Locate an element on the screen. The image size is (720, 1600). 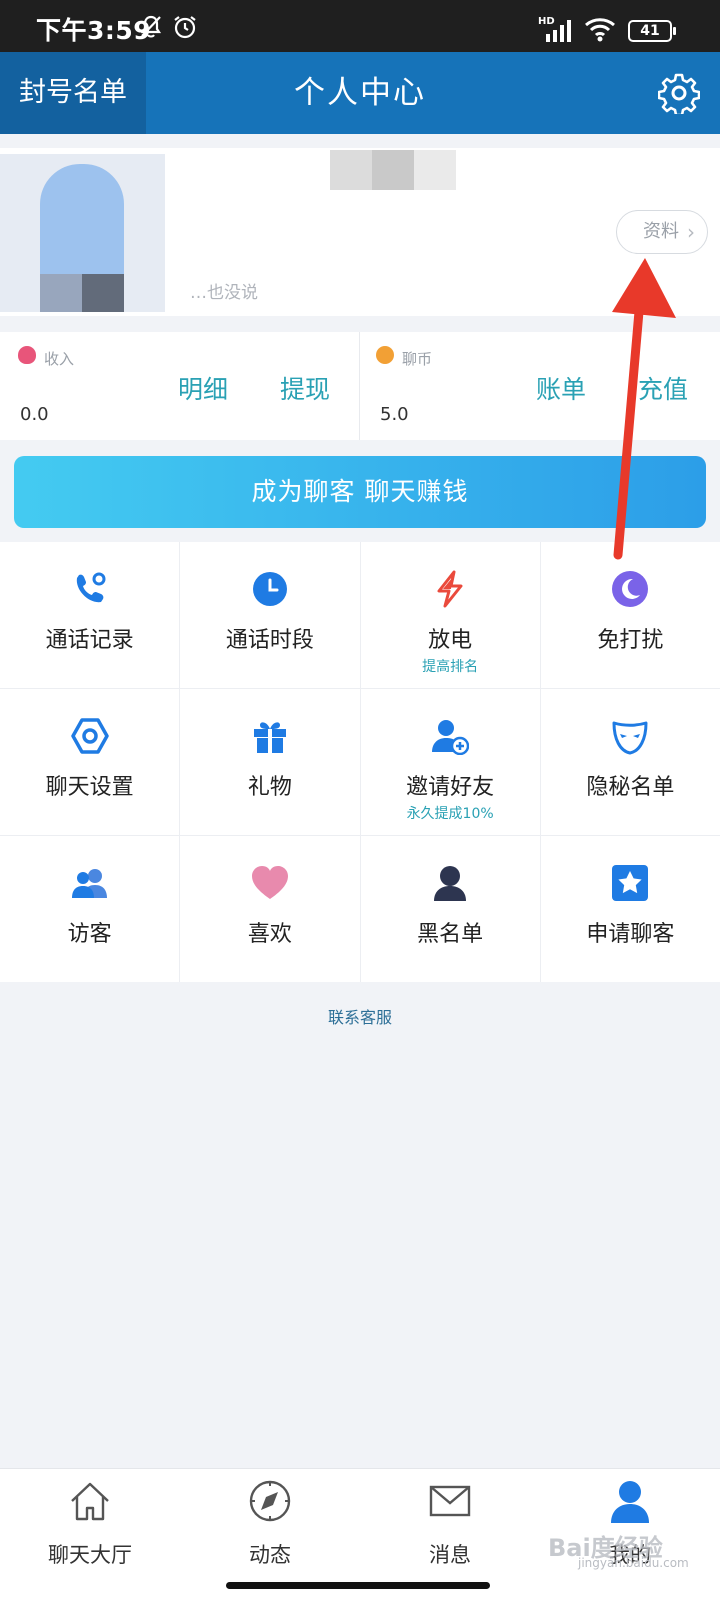
moon-icon is located at coordinates (630, 589).